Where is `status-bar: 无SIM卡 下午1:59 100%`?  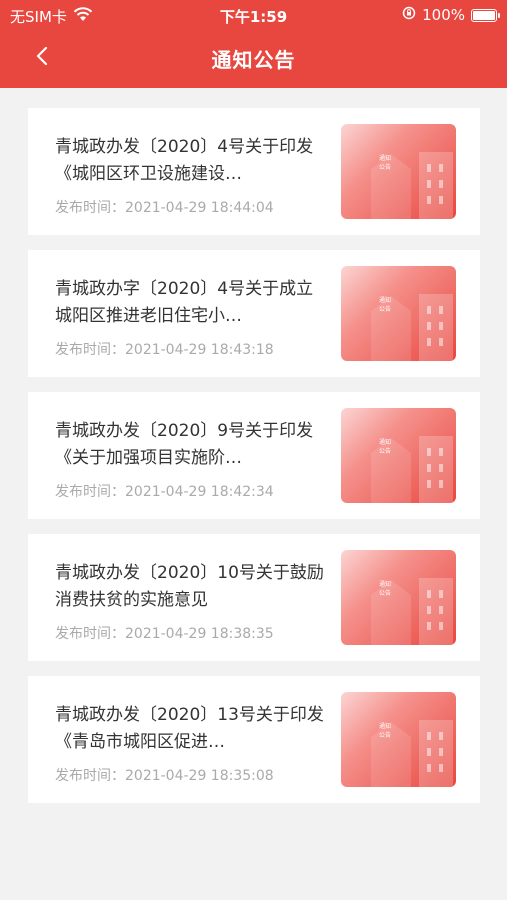 status-bar: 无SIM卡 下午1:59 100% is located at coordinates (253, 15).